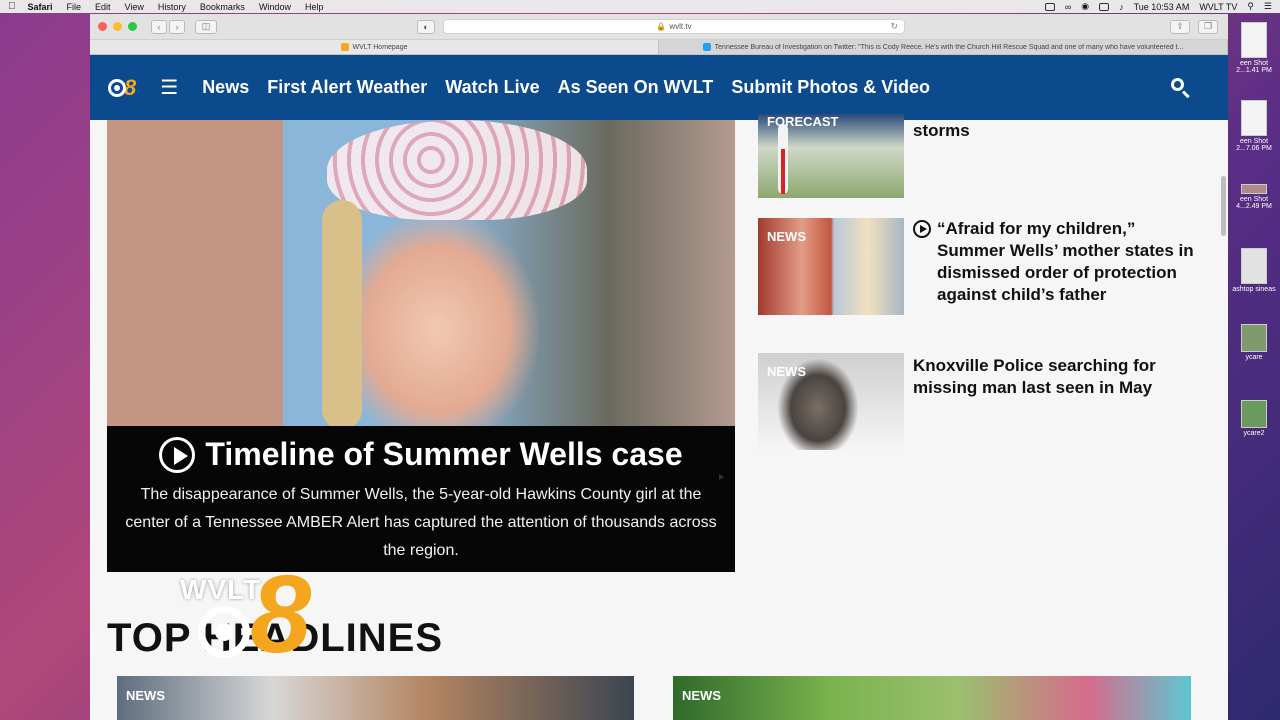  I want to click on hero-title: Timeline of Summer Wells case, so click(421, 454).